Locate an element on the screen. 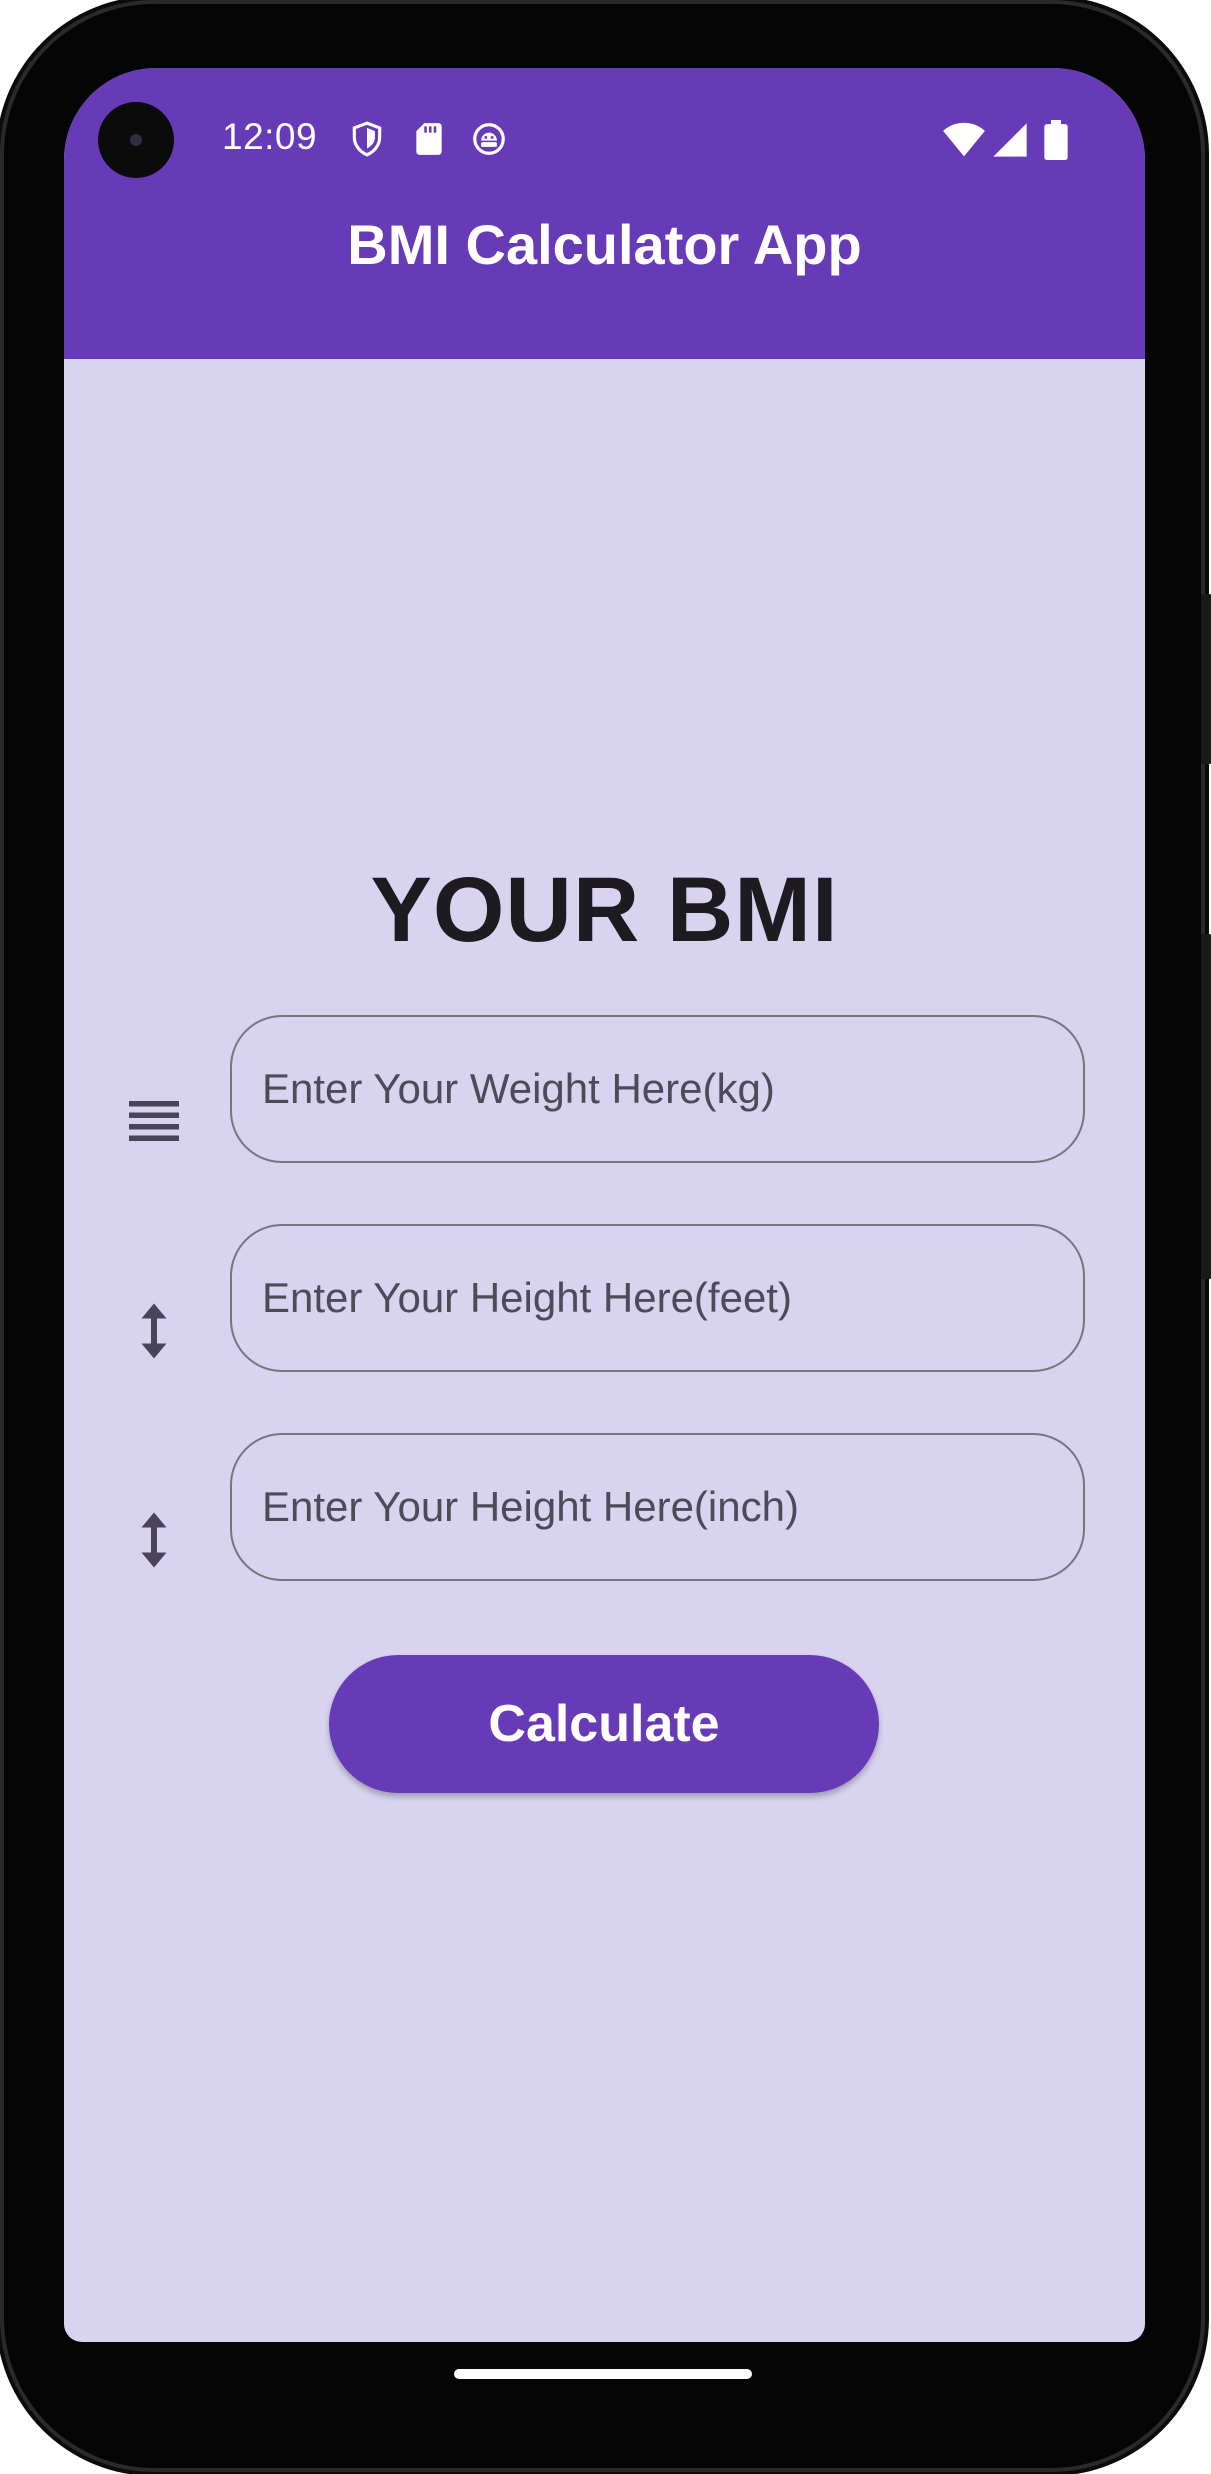  weight-lines-icon is located at coordinates (154, 1121).